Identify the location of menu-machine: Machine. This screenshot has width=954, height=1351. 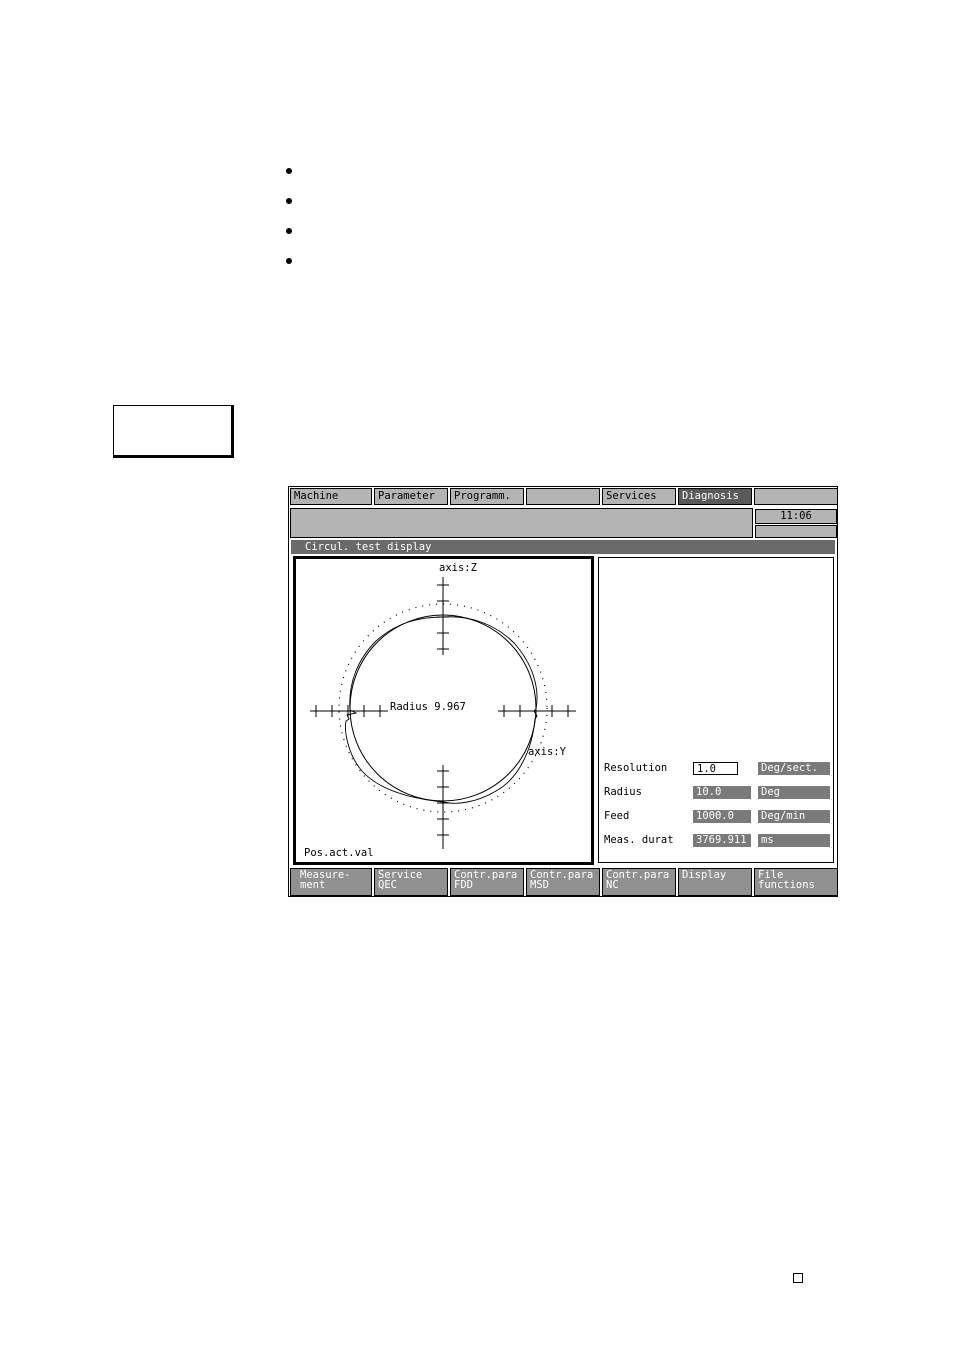
(331, 496).